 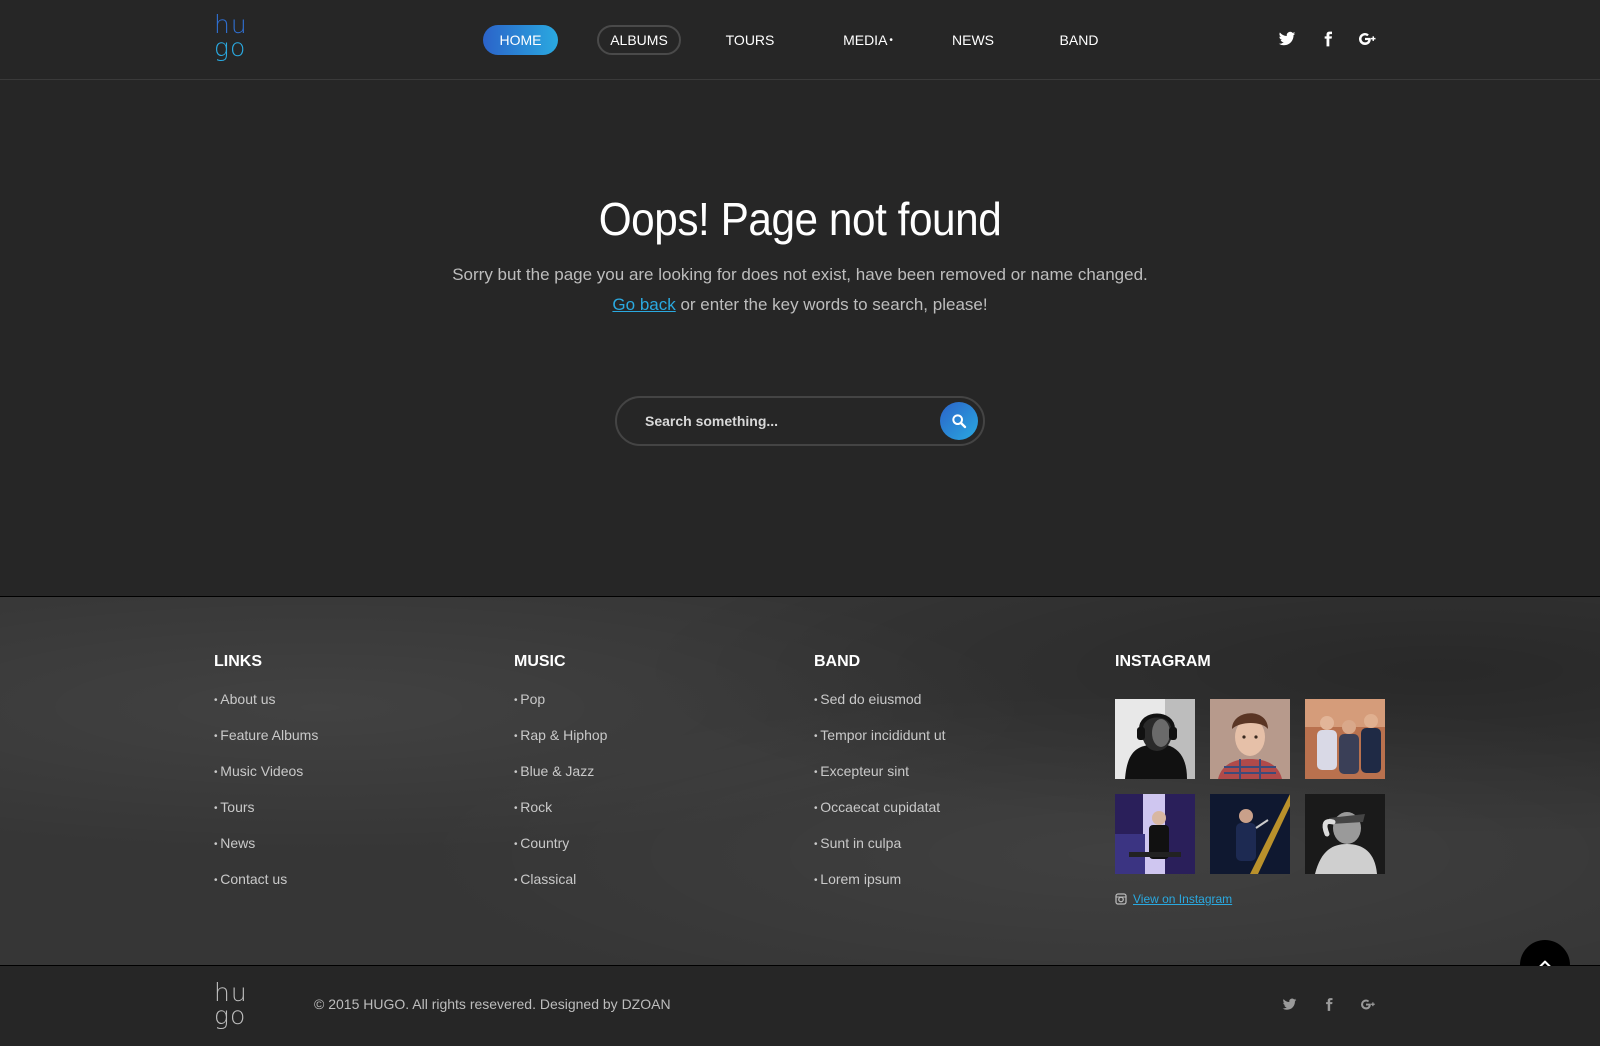 What do you see at coordinates (560, 743) in the screenshot?
I see `music-item: Rap & Hiphop` at bounding box center [560, 743].